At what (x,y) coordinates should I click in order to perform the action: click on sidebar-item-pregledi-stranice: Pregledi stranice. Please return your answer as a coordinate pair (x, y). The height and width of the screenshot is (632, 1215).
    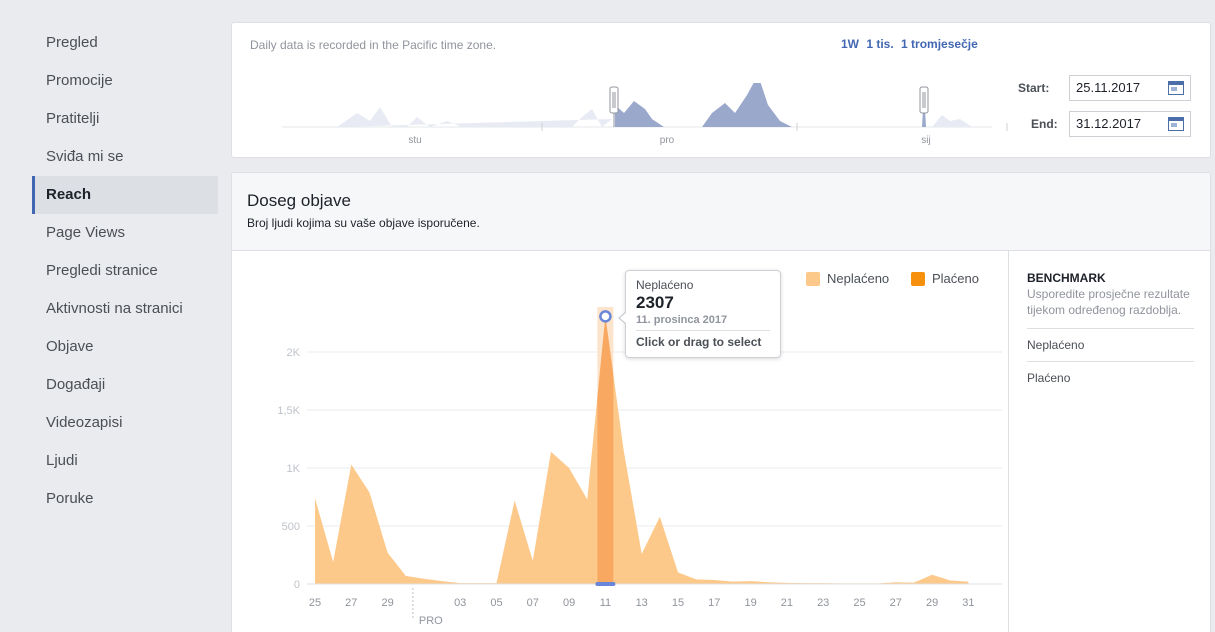
    Looking at the image, I should click on (125, 271).